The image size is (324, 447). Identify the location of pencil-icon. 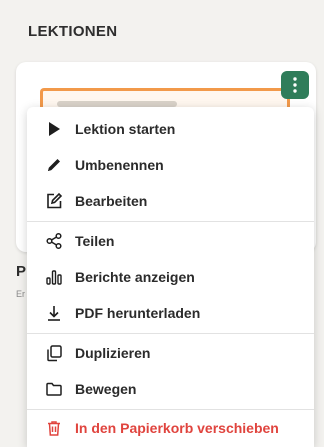
(54, 165).